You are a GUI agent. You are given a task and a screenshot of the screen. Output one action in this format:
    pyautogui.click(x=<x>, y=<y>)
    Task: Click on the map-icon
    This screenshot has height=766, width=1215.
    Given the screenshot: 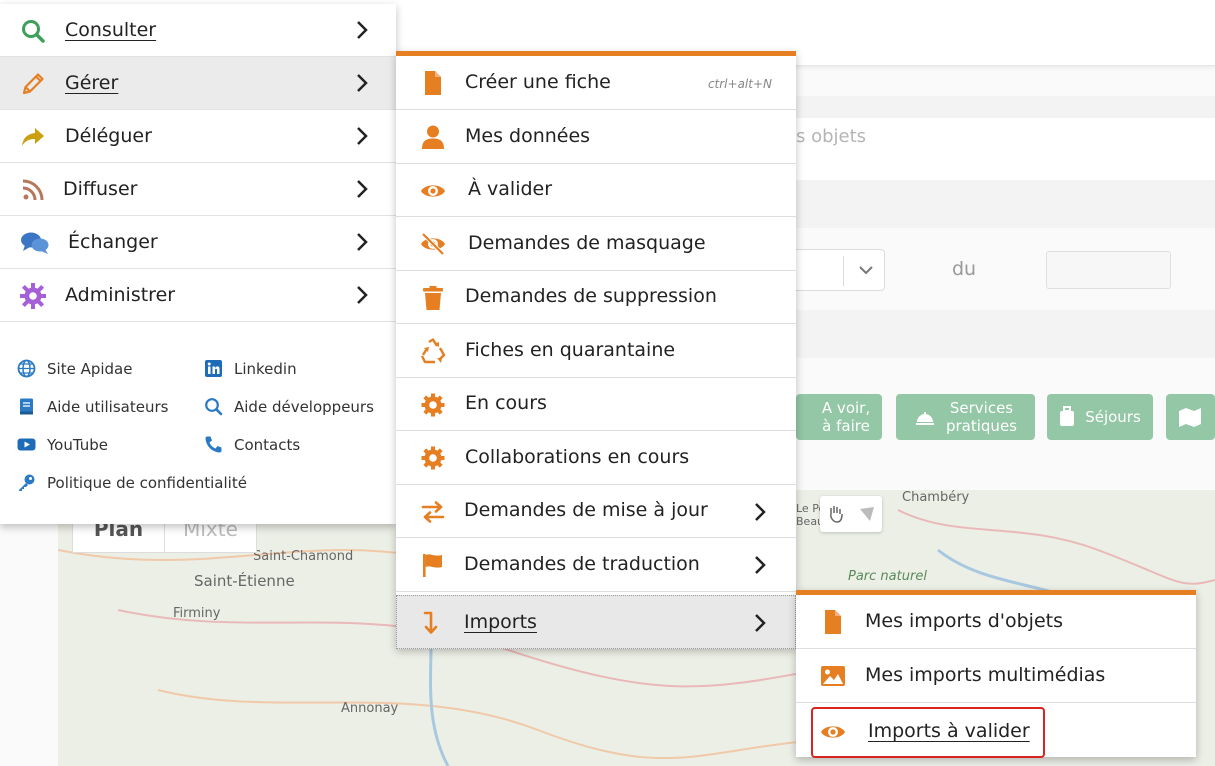 What is the action you would take?
    pyautogui.click(x=1190, y=417)
    